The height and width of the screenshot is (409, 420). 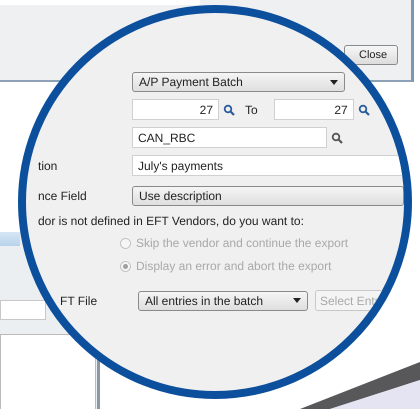 I want to click on from-field: 27, so click(x=175, y=109).